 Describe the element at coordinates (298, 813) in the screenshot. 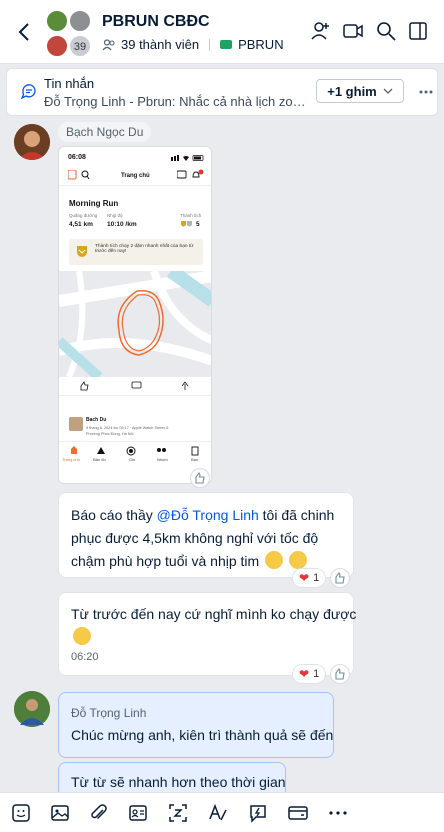

I see `card-icon` at that location.